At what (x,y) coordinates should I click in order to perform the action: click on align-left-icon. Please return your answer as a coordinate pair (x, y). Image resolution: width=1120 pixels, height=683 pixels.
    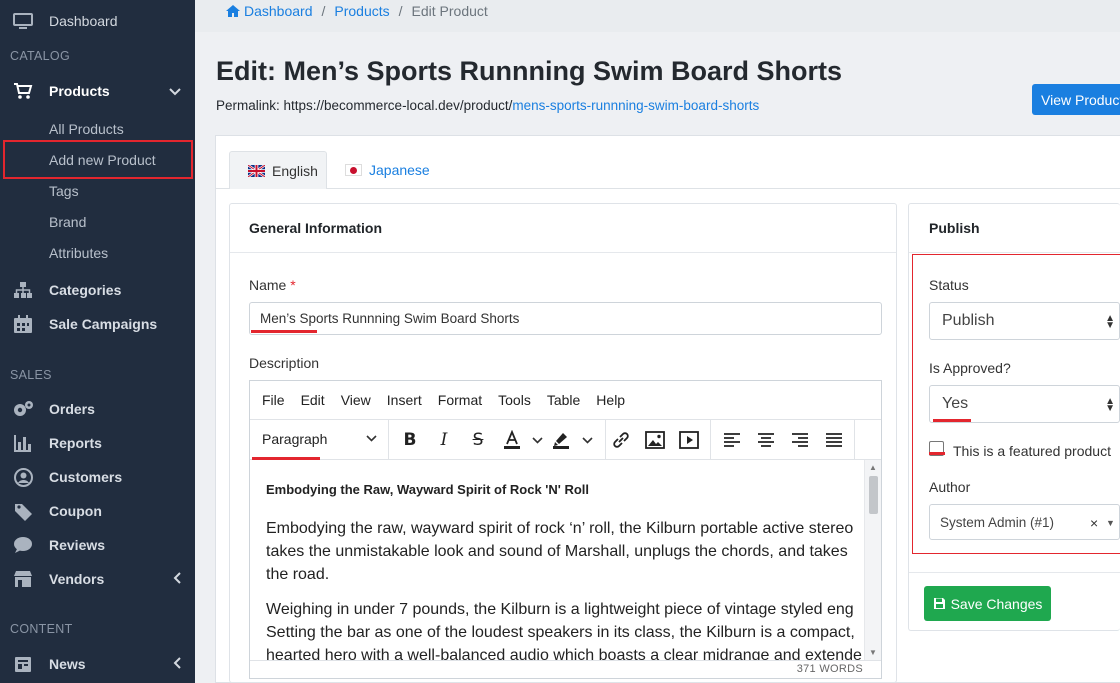
    Looking at the image, I should click on (732, 440).